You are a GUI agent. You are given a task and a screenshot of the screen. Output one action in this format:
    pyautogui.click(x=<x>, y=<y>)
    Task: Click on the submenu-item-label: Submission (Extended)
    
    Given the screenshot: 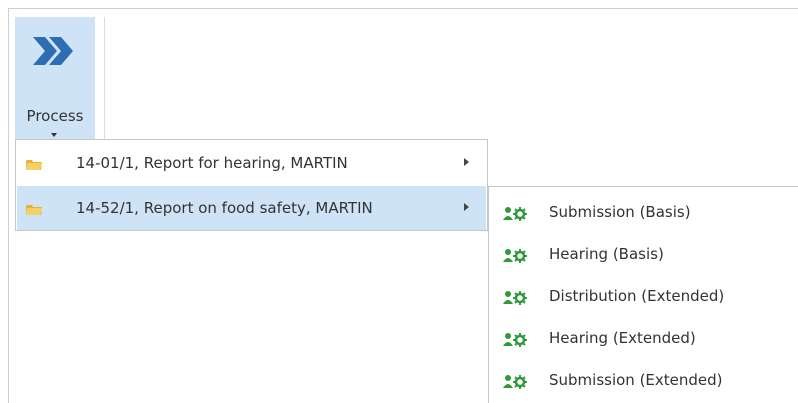 What is the action you would take?
    pyautogui.click(x=636, y=380)
    